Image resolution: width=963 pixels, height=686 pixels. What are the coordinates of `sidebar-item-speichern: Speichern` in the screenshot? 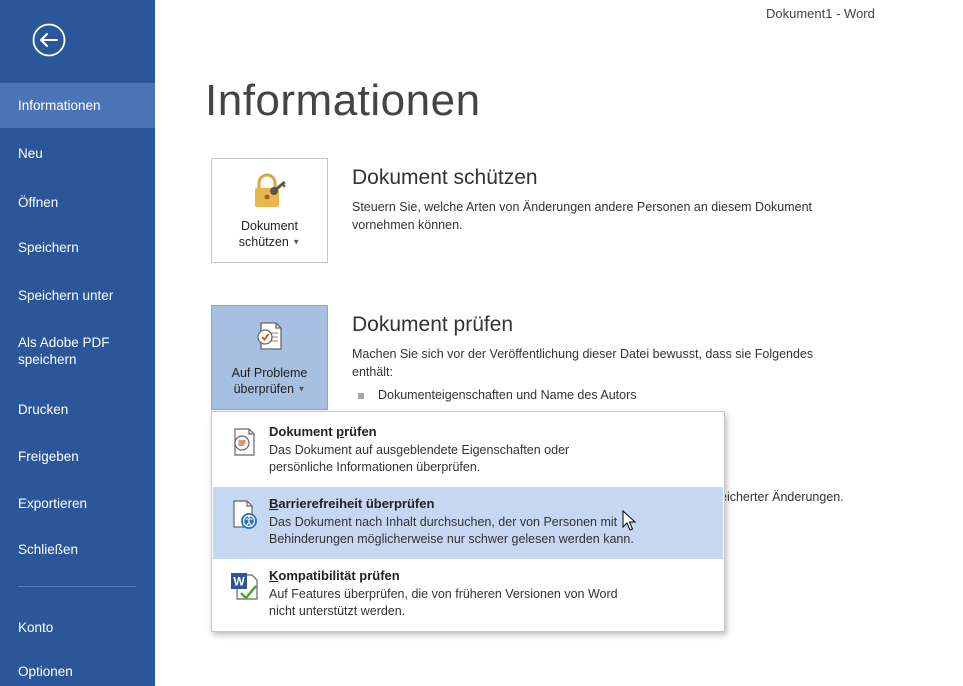 It's located at (77, 247).